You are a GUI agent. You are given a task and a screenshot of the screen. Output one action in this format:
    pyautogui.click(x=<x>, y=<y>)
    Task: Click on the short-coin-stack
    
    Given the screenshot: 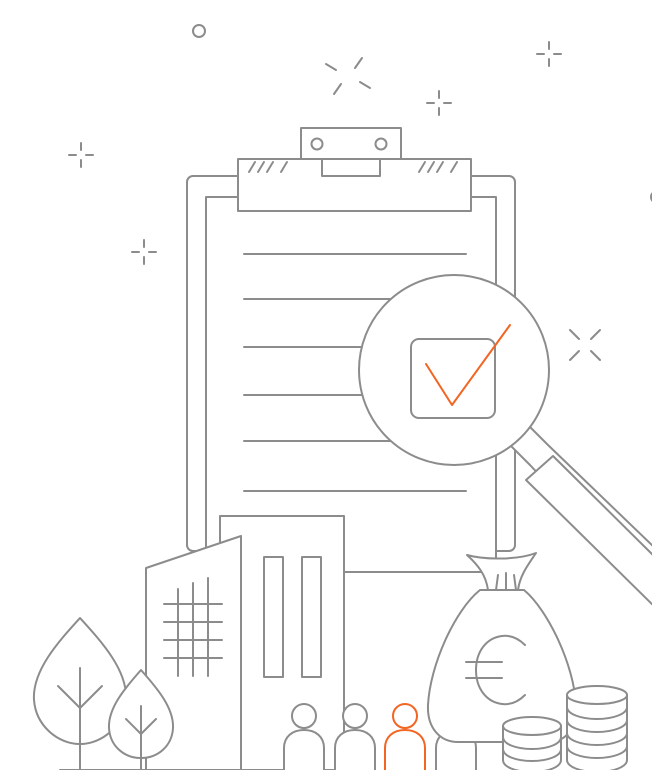 What is the action you would take?
    pyautogui.click(x=532, y=743)
    